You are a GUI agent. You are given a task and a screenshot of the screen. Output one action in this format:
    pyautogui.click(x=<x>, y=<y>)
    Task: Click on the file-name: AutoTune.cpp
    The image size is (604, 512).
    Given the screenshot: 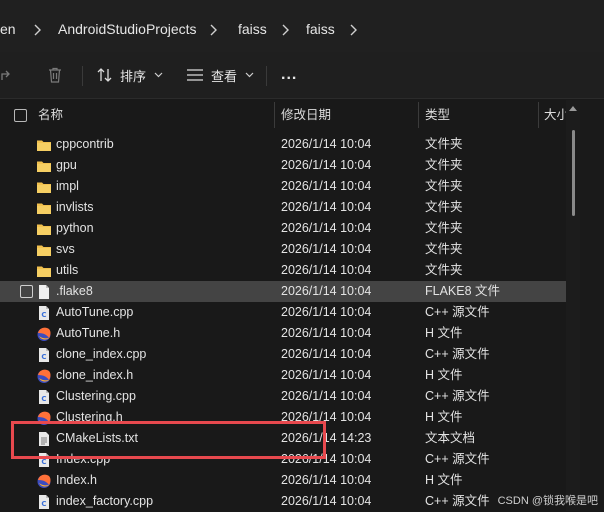 What is the action you would take?
    pyautogui.click(x=162, y=312)
    